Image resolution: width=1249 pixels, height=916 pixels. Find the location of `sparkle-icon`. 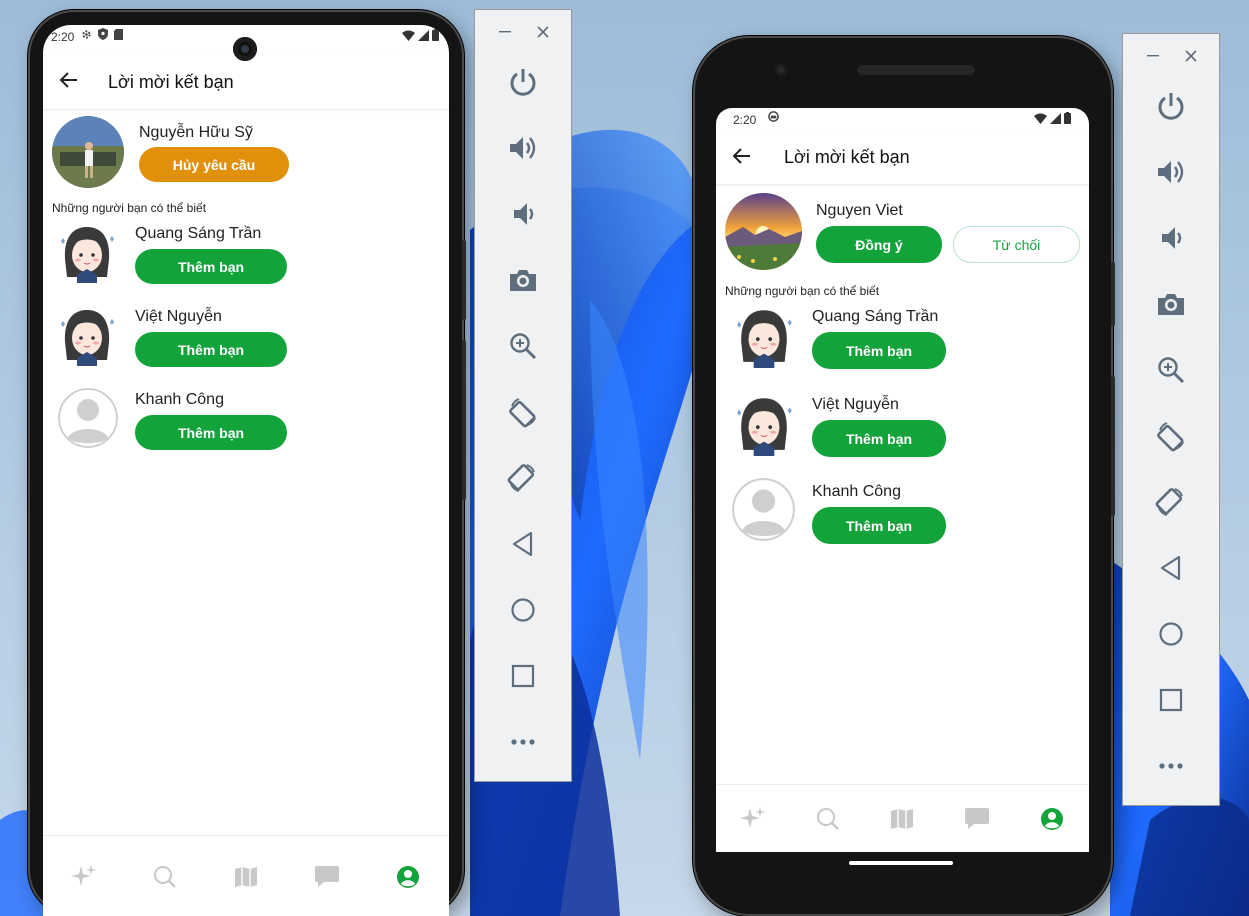

sparkle-icon is located at coordinates (83, 875).